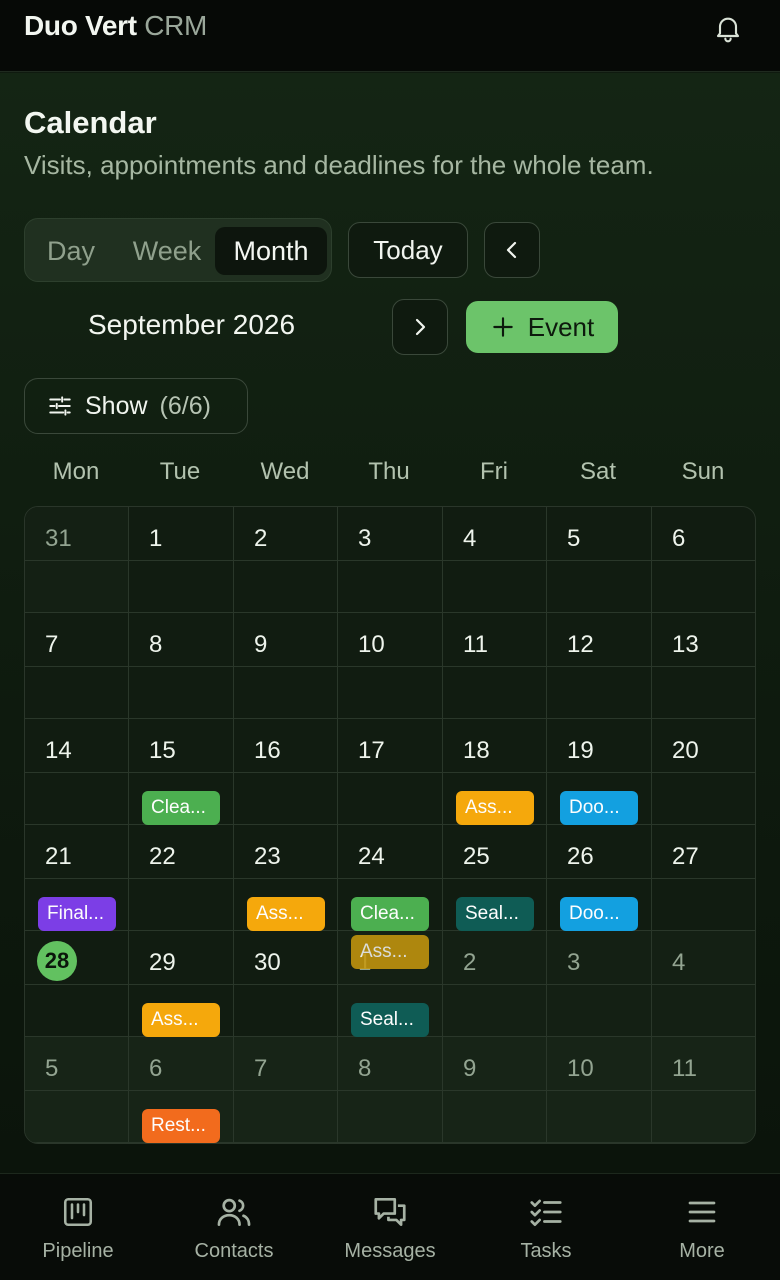 The width and height of the screenshot is (780, 1280). What do you see at coordinates (156, 644) in the screenshot?
I see `day-number: 8` at bounding box center [156, 644].